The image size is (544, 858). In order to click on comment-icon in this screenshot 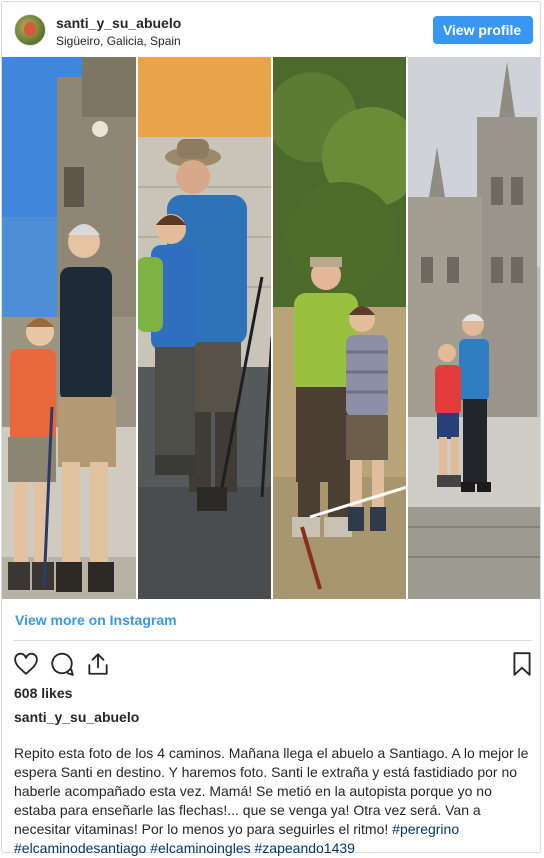, I will do `click(62, 664)`.